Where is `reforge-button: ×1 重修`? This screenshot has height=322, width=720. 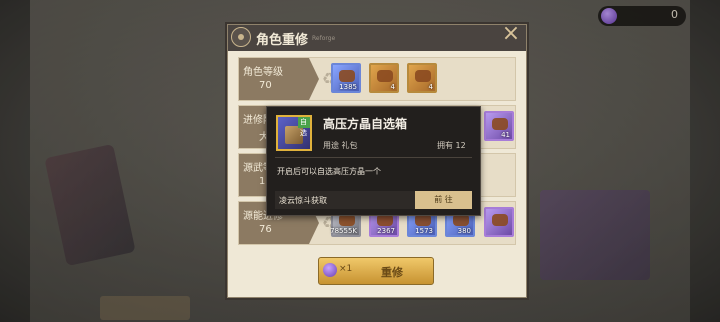 reforge-button: ×1 重修 is located at coordinates (376, 271).